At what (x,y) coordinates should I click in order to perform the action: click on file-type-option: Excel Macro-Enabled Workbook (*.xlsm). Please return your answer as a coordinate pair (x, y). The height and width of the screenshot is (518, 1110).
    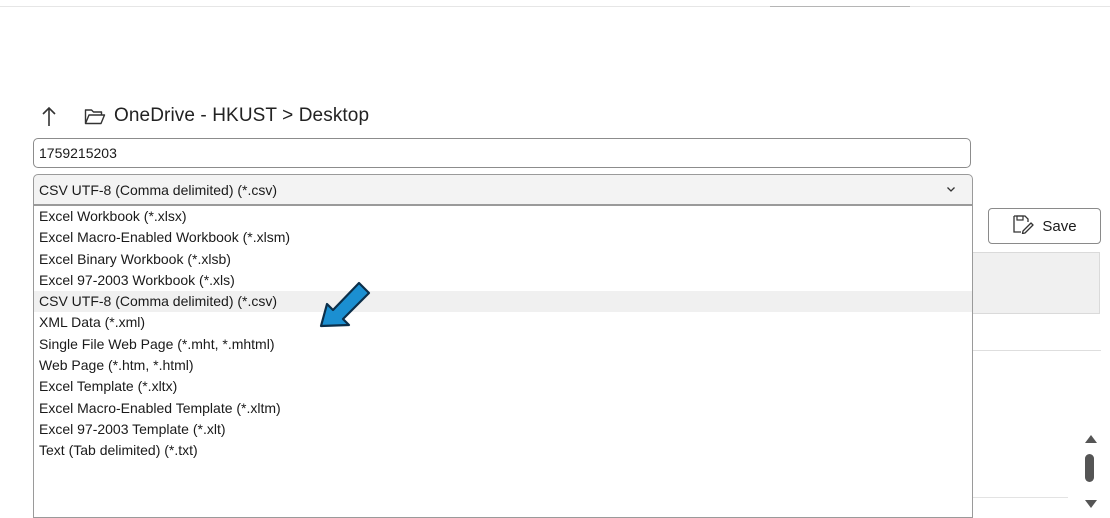
    Looking at the image, I should click on (503, 237).